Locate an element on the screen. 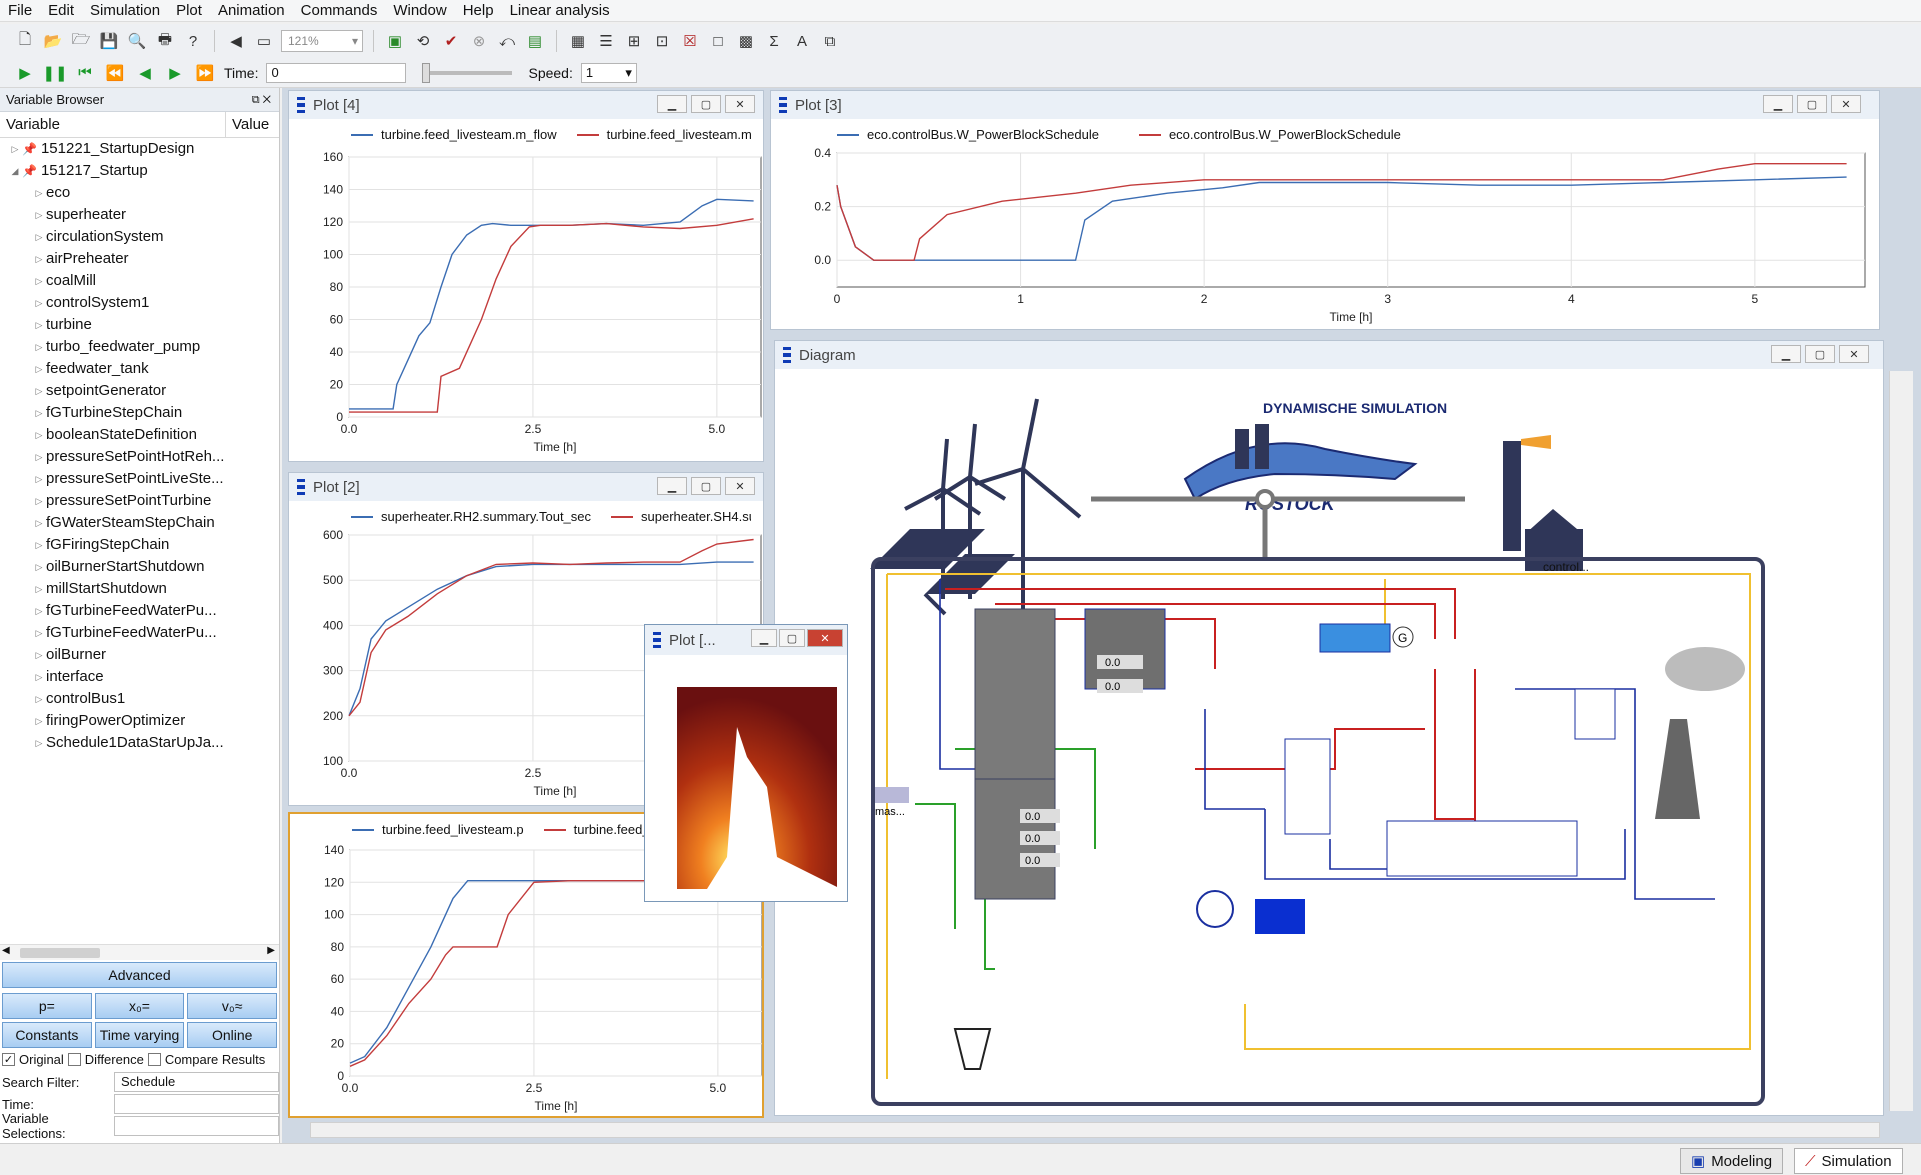 This screenshot has width=1921, height=1175. boiler is located at coordinates (1015, 694).